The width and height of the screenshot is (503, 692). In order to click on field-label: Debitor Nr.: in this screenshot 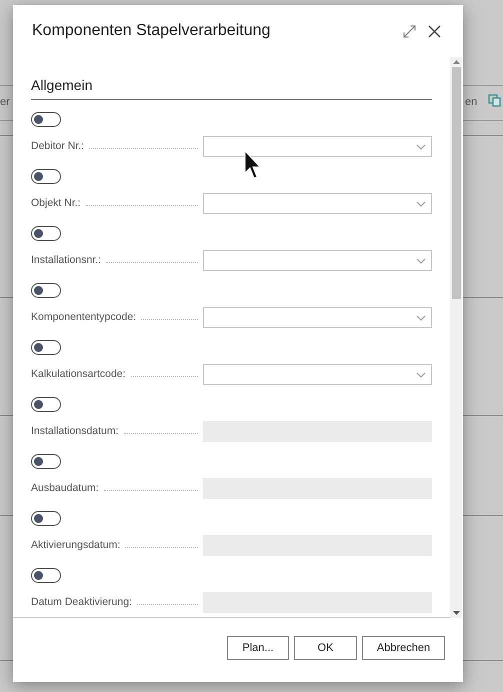, I will do `click(57, 146)`.